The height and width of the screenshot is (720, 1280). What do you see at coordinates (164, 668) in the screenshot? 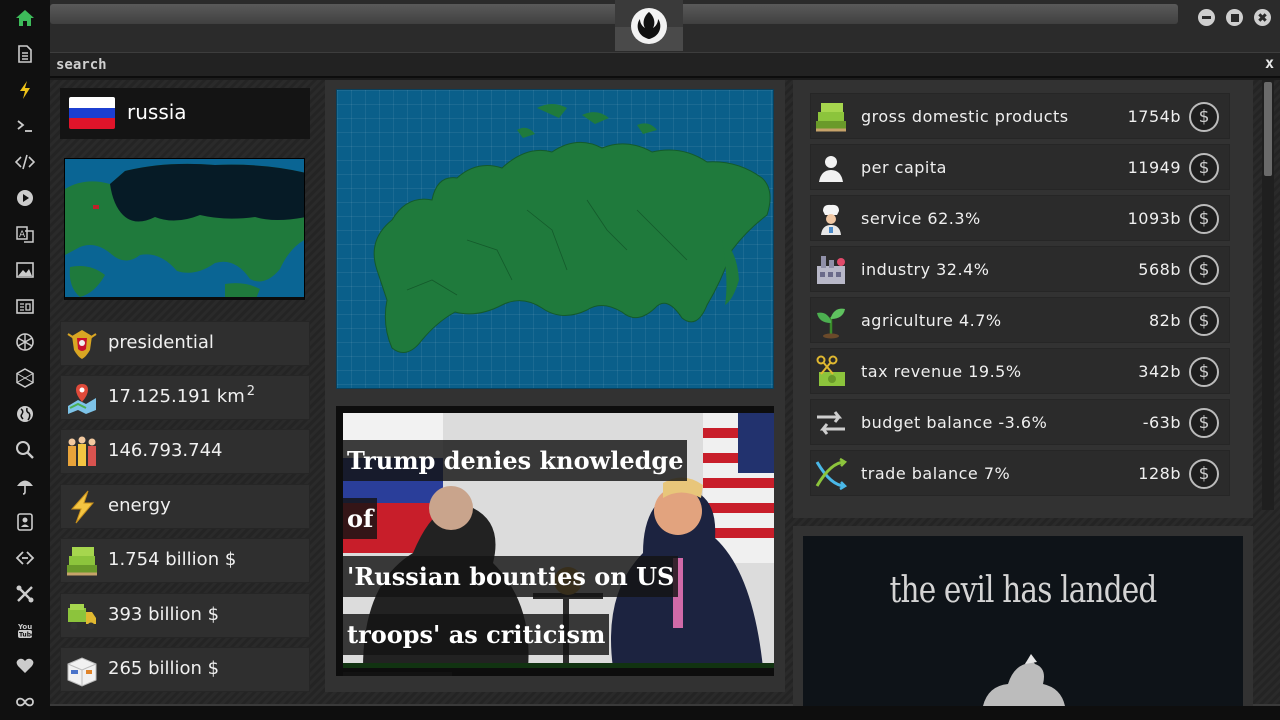
I see `country-stat-label: 265 billion $` at bounding box center [164, 668].